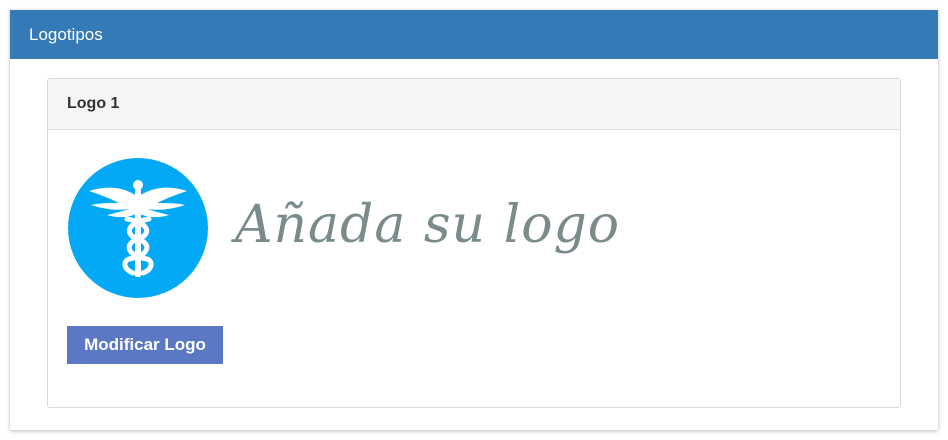 The image size is (948, 440). I want to click on logo-card-title: Logo 1, so click(93, 103).